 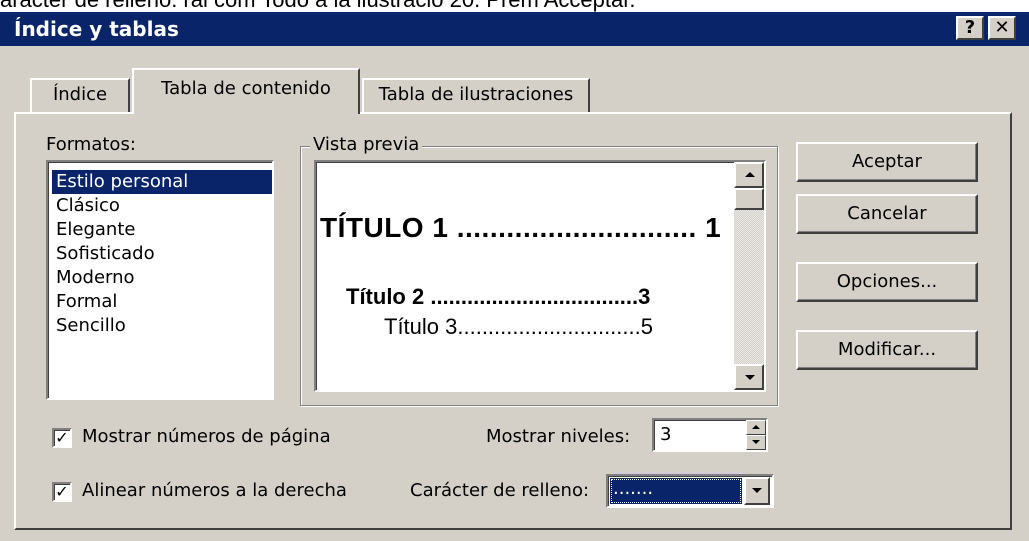 I want to click on spin-up-icon, so click(x=756, y=427).